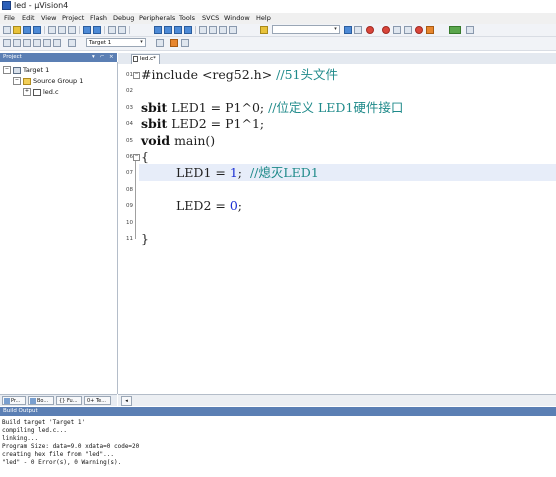  Describe the element at coordinates (93, 57) in the screenshot. I see `pin-icon: ▾` at that location.